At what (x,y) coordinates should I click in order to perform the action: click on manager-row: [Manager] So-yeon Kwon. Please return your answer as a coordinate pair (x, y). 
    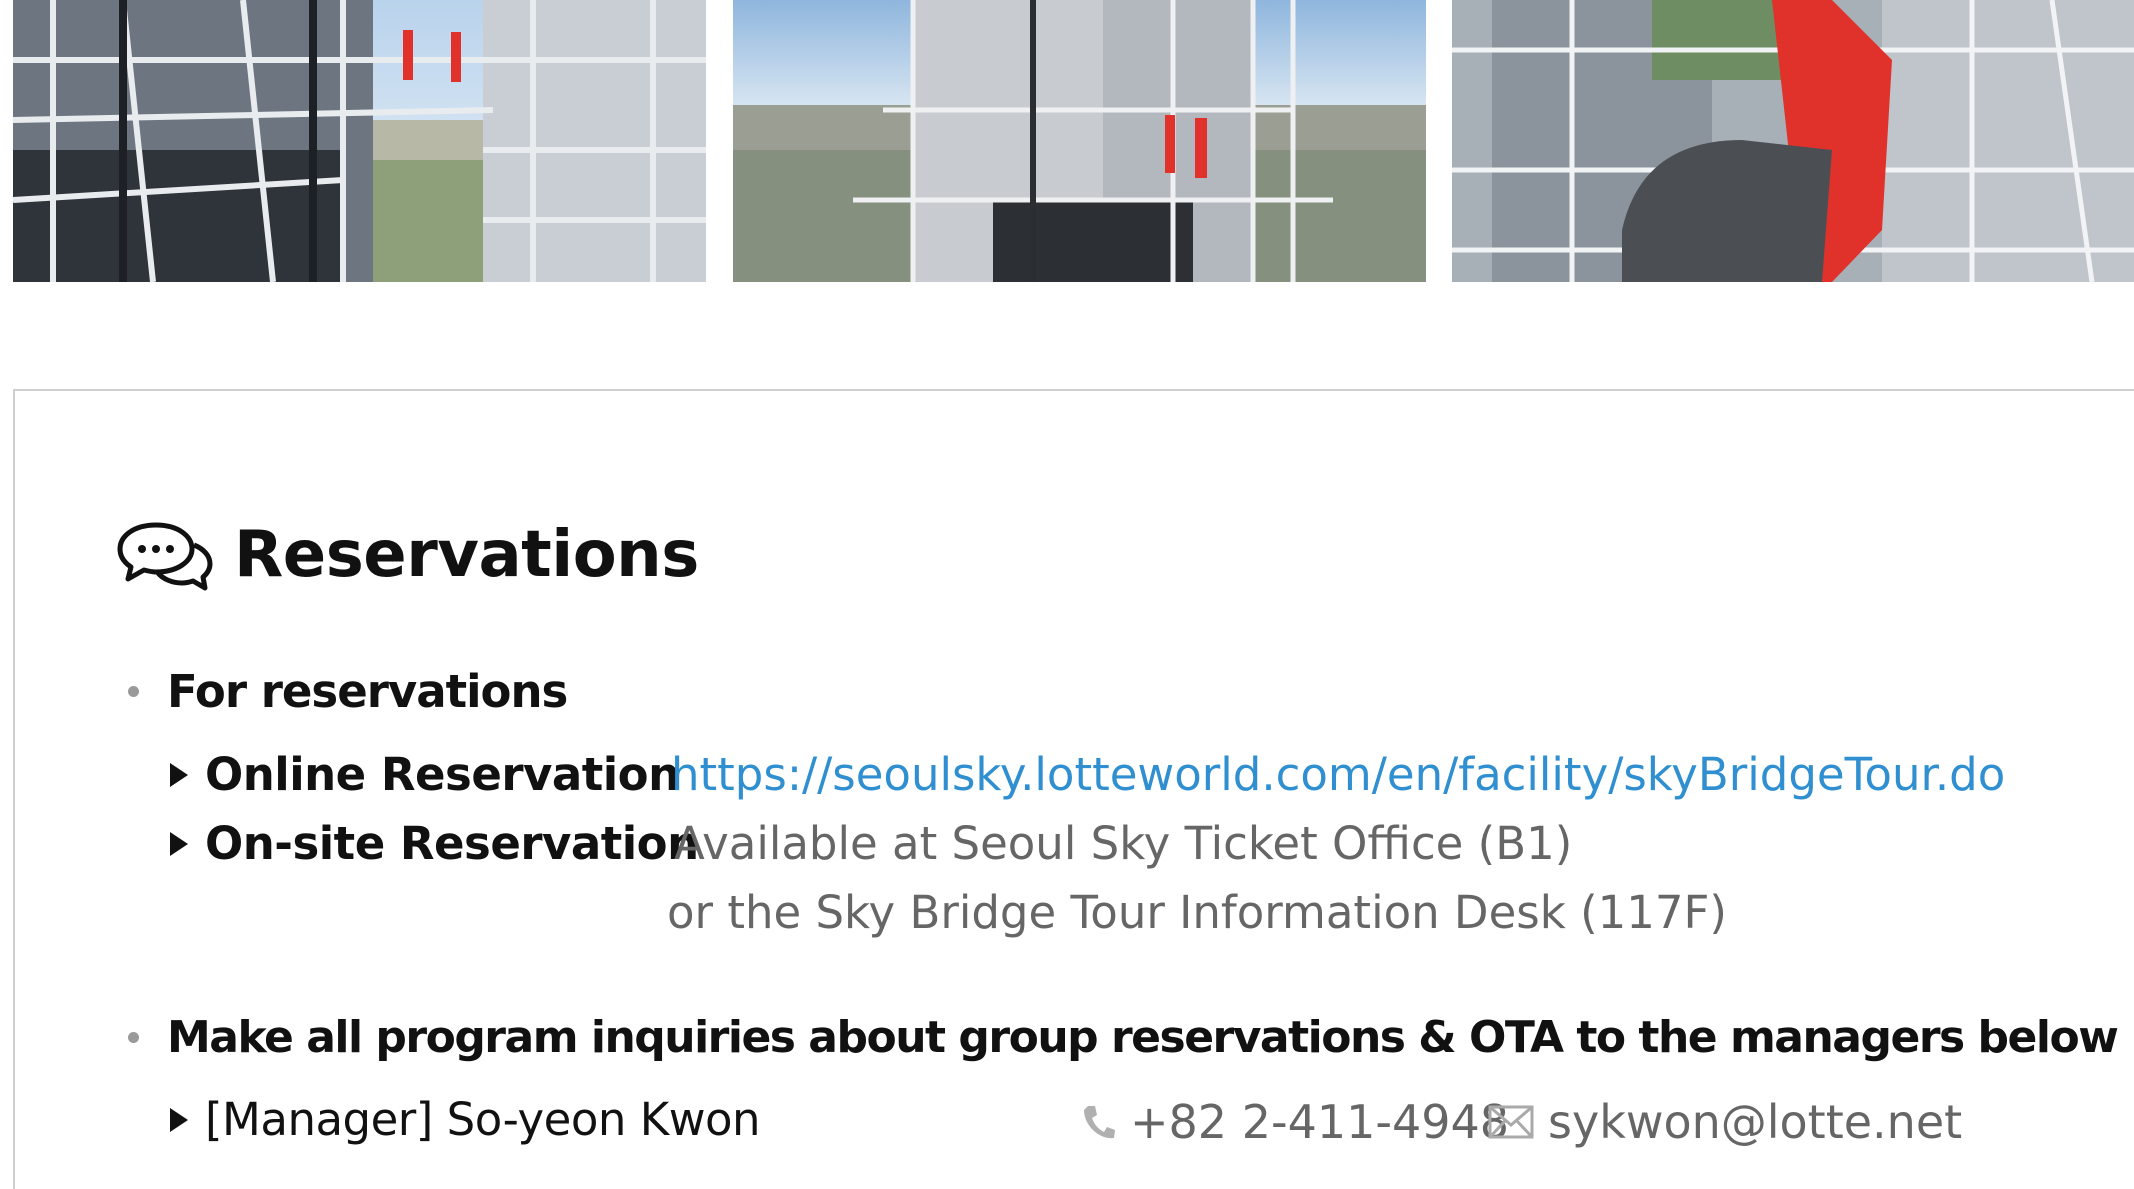
    Looking at the image, I should click on (465, 1119).